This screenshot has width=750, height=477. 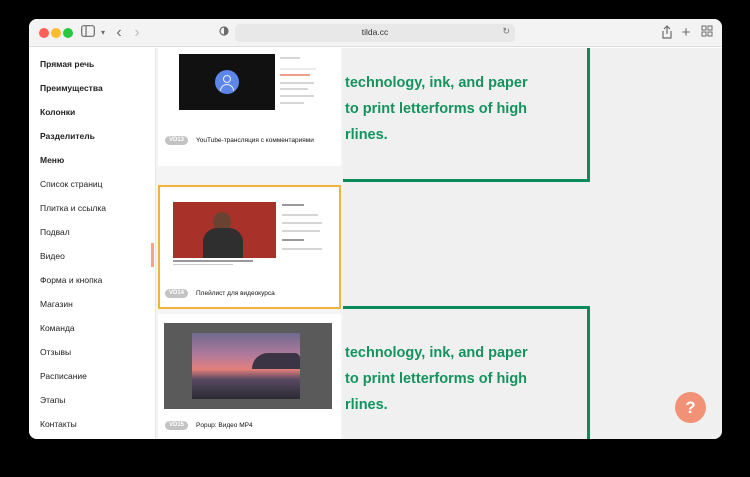 I want to click on nav-item-columns: Колонки, so click(x=57, y=112).